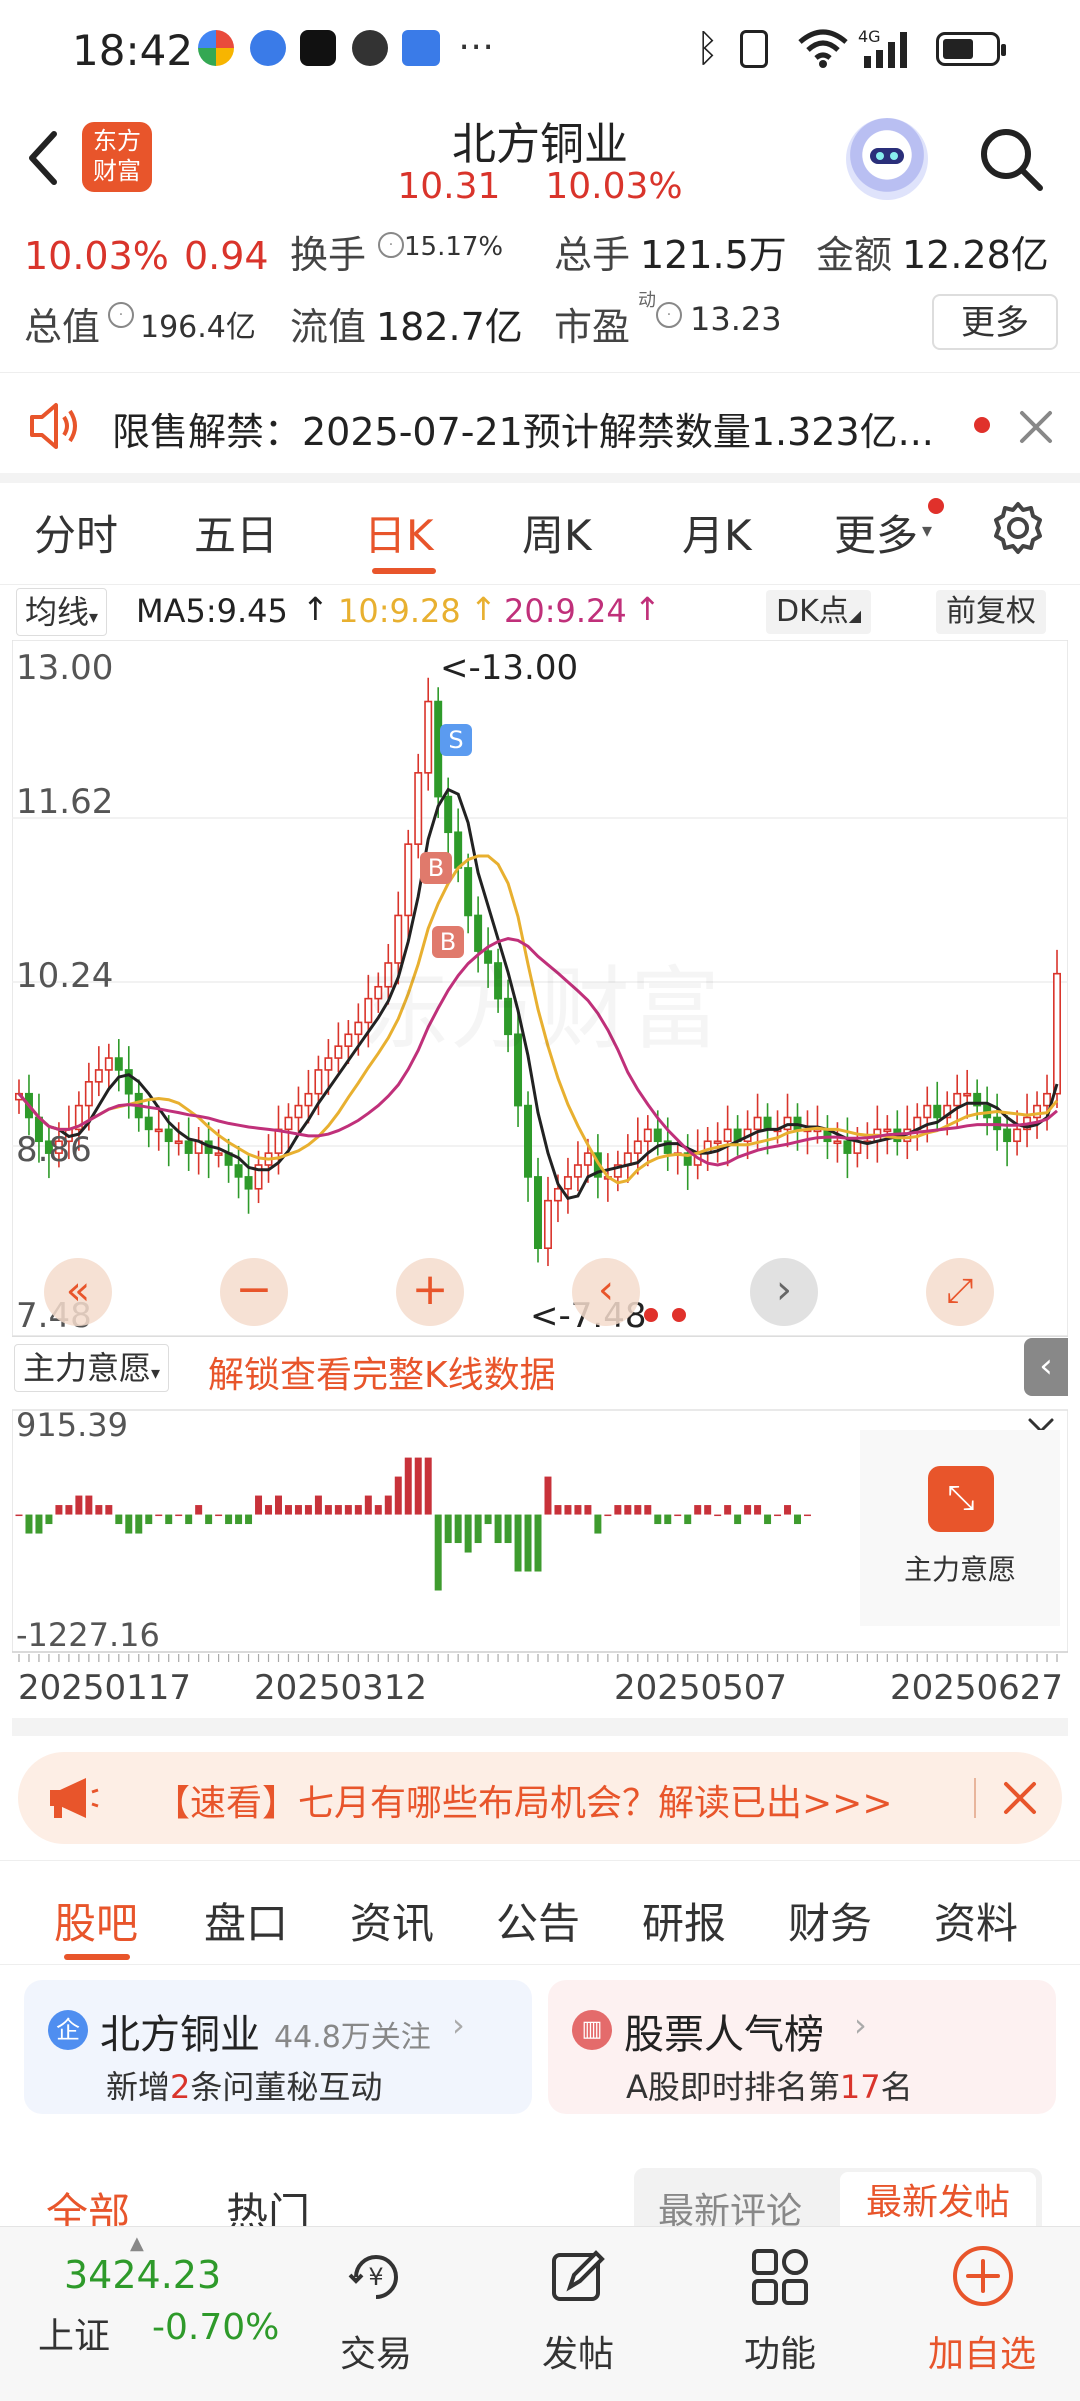  I want to click on tab-profile: 资料, so click(976, 1920).